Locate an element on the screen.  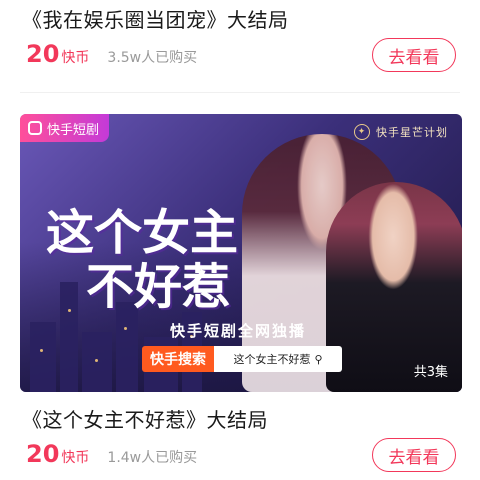
star-plan-seal-icon: ✦ is located at coordinates (362, 132).